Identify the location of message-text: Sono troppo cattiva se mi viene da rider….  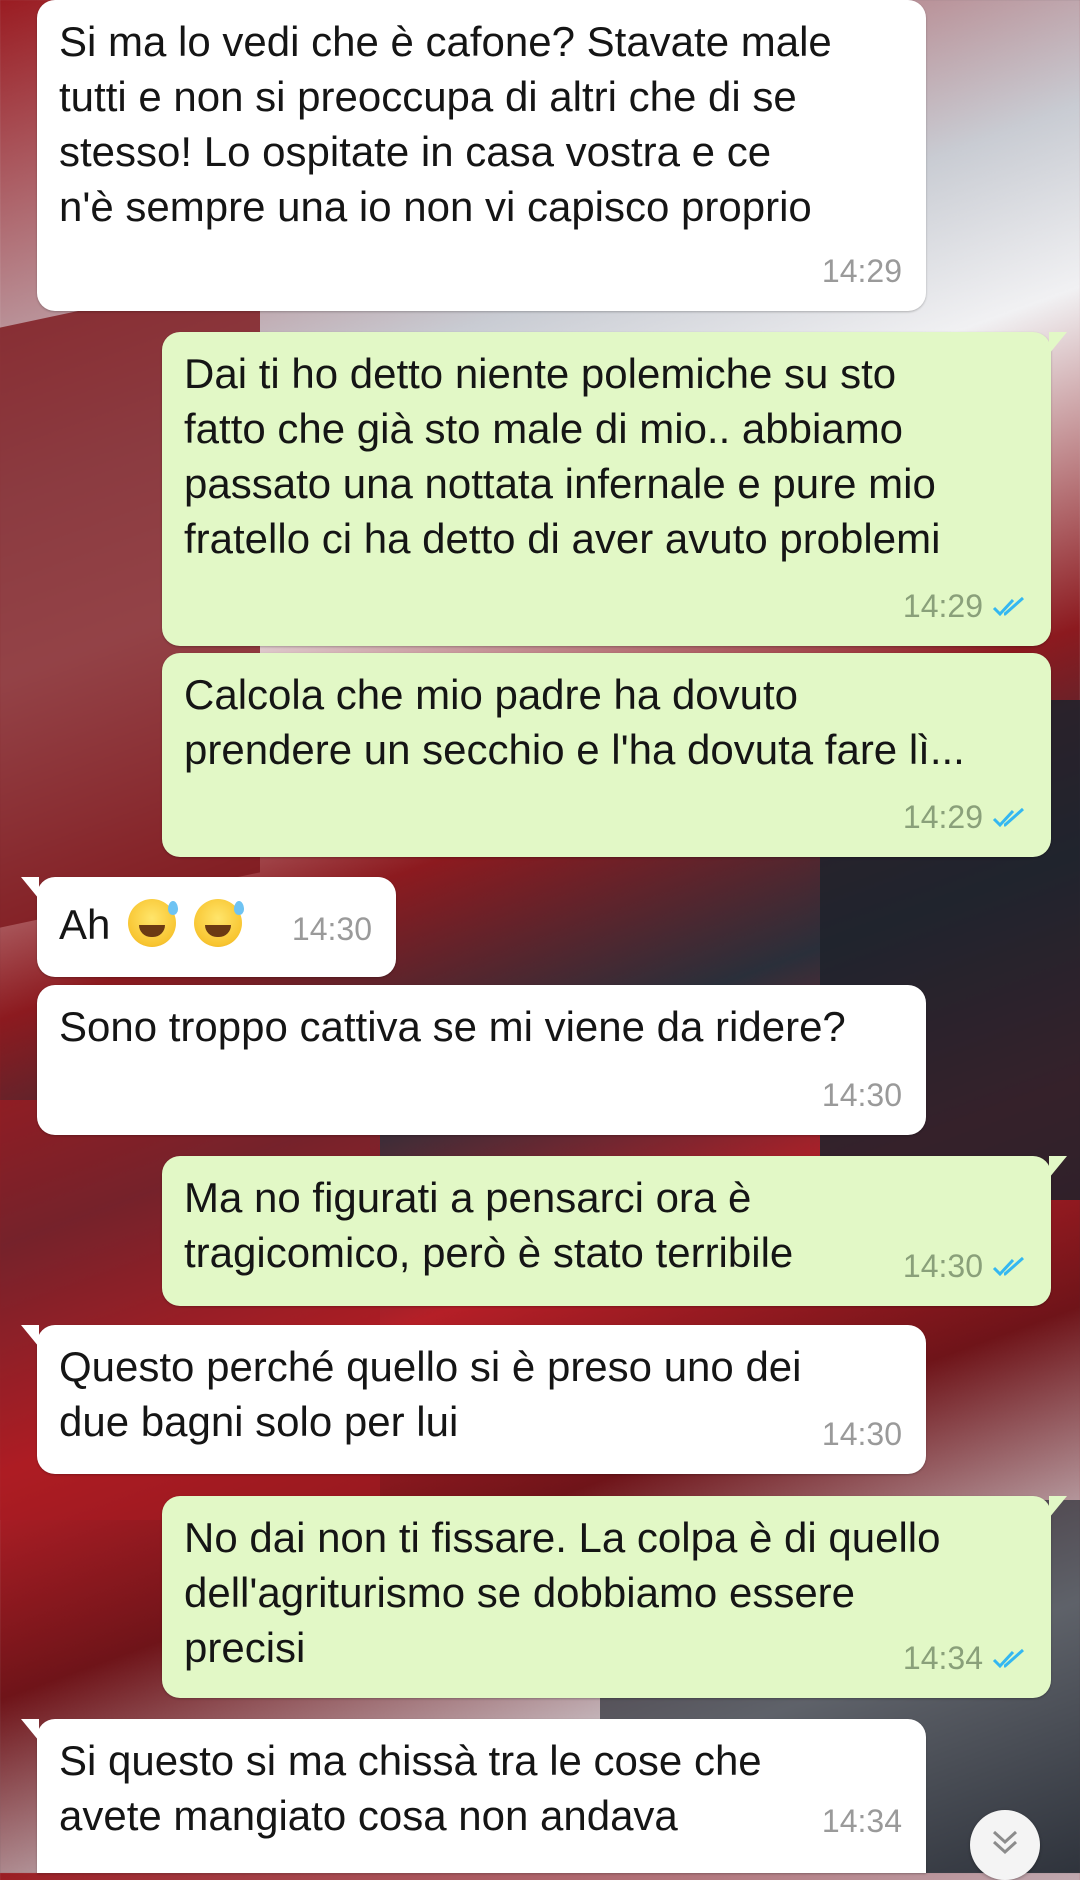
(452, 1026).